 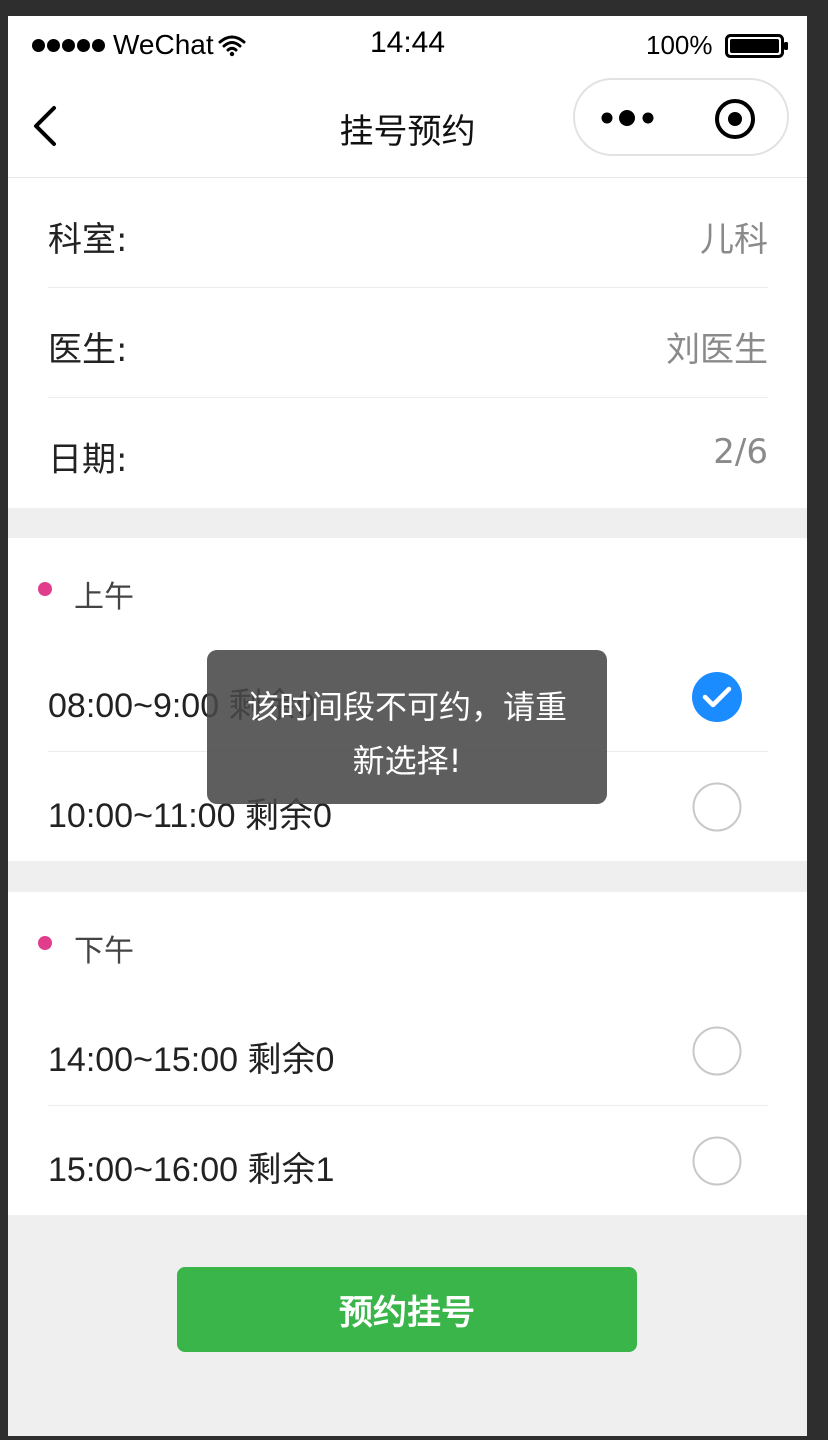 What do you see at coordinates (407, 1309) in the screenshot?
I see `book-appointment-button: 预约挂号` at bounding box center [407, 1309].